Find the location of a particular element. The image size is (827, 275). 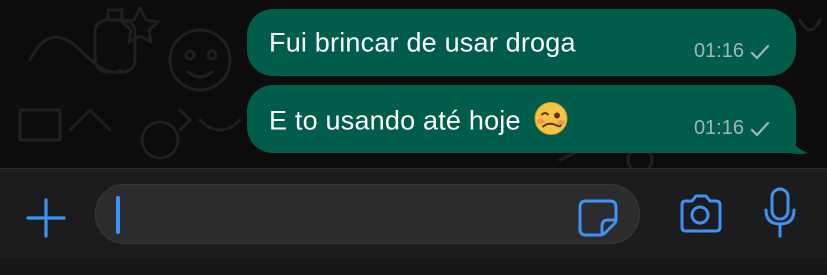

bubble-tail is located at coordinates (794, 141).